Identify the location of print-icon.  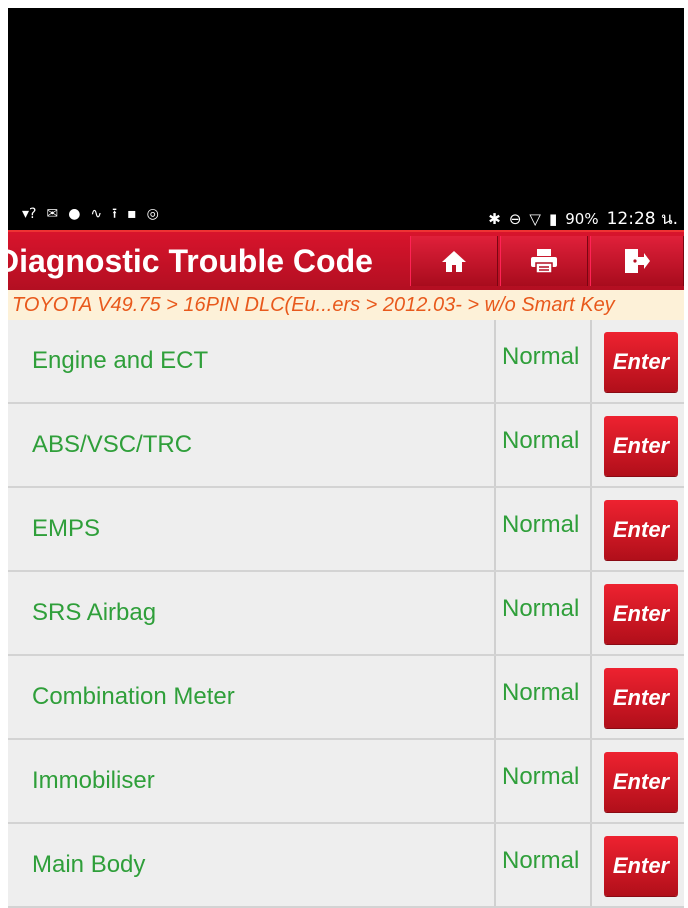
(544, 261).